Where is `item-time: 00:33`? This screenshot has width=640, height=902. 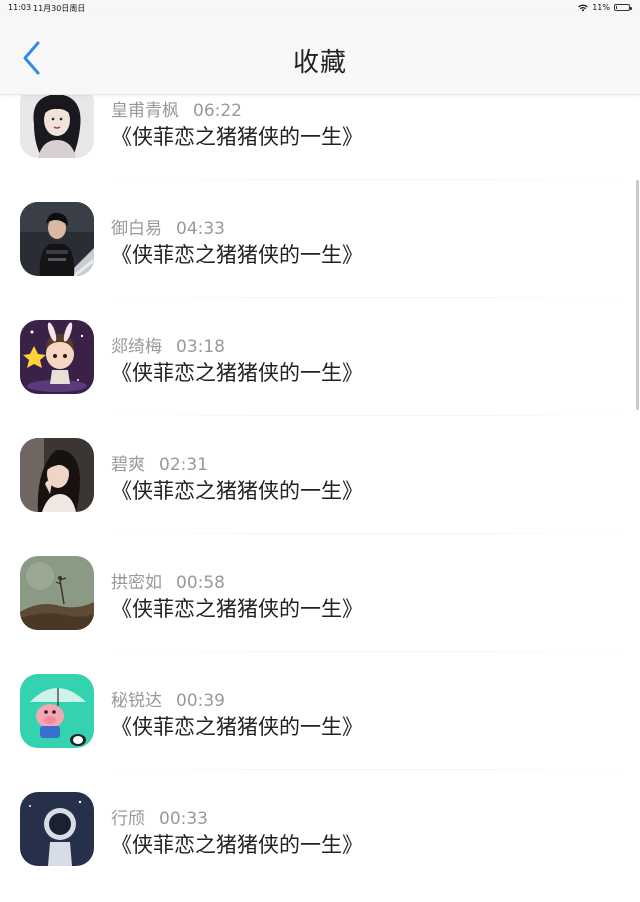
item-time: 00:33 is located at coordinates (183, 819).